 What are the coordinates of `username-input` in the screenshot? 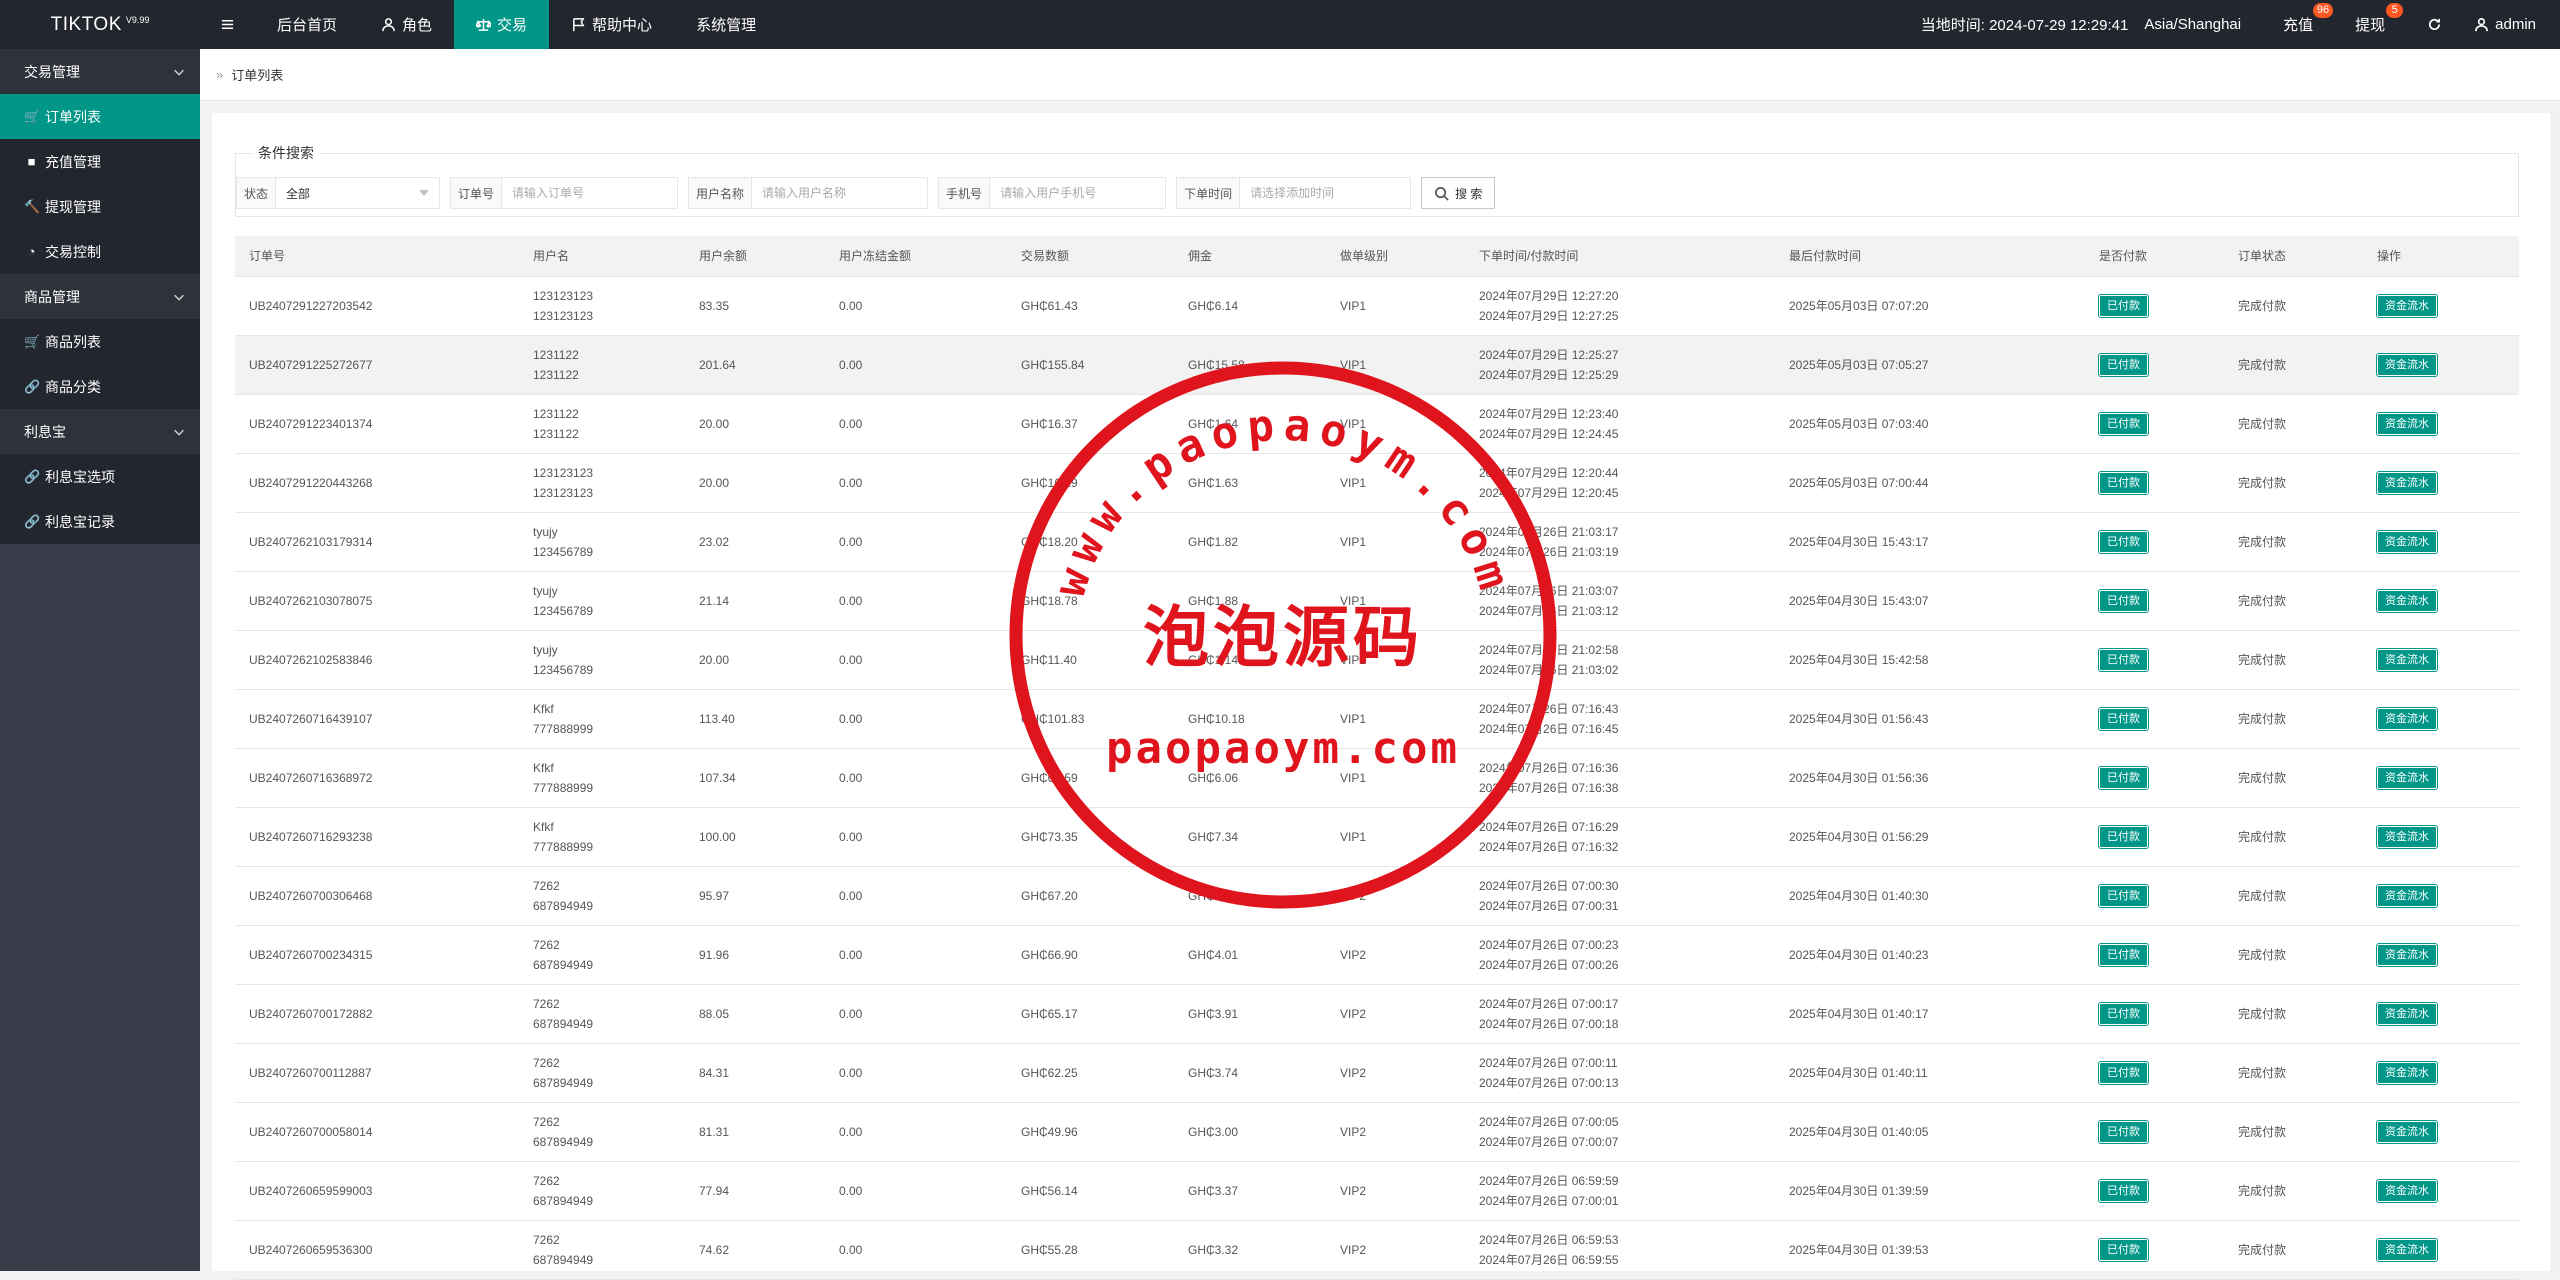 It's located at (840, 193).